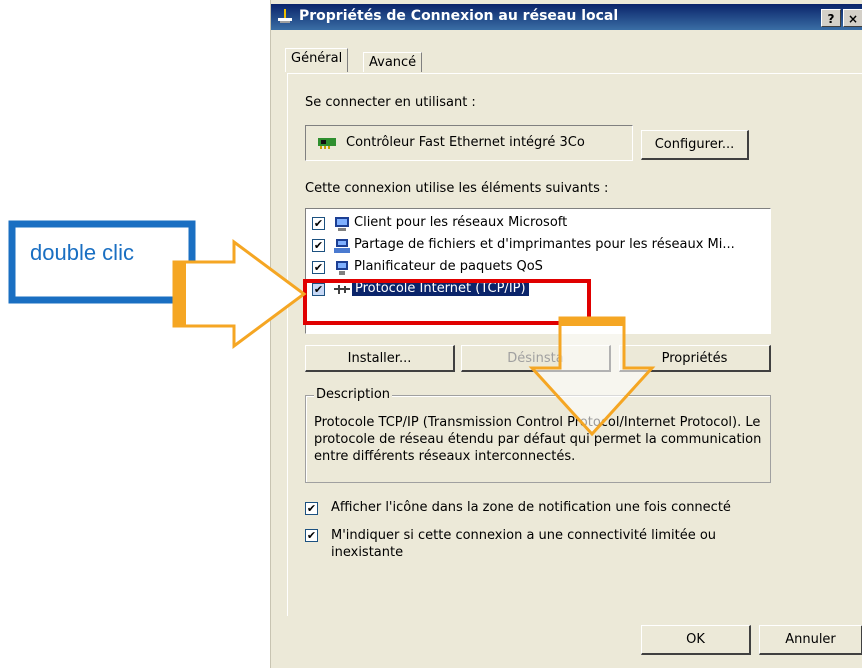  Describe the element at coordinates (342, 246) in the screenshot. I see `printer-share-icon` at that location.